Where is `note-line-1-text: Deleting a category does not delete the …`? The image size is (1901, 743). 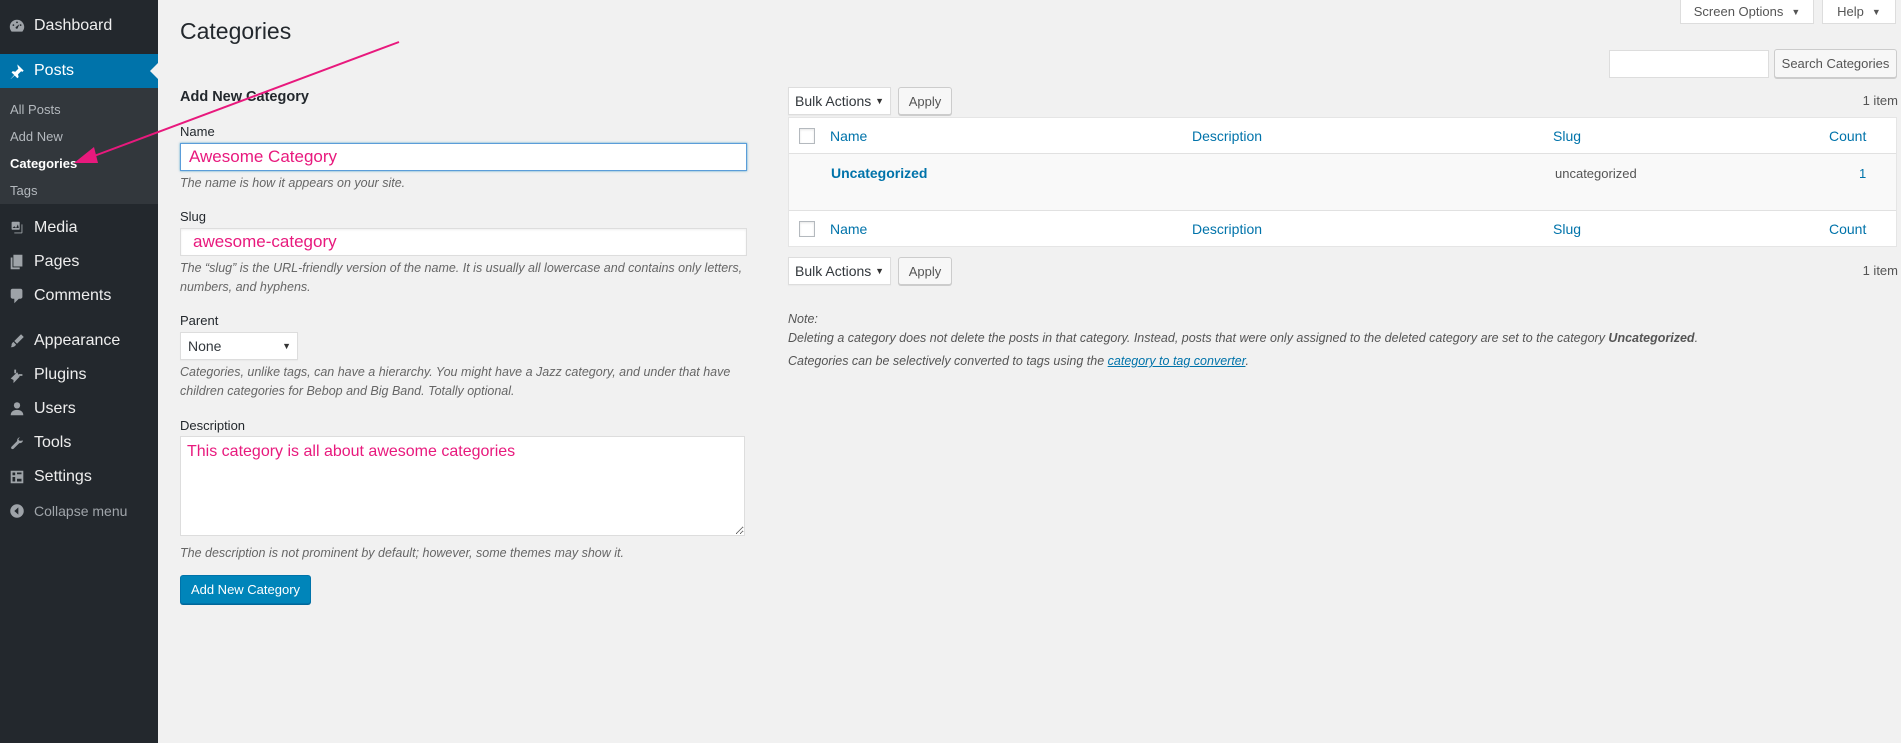
note-line-1-text: Deleting a category does not delete the … is located at coordinates (1198, 338).